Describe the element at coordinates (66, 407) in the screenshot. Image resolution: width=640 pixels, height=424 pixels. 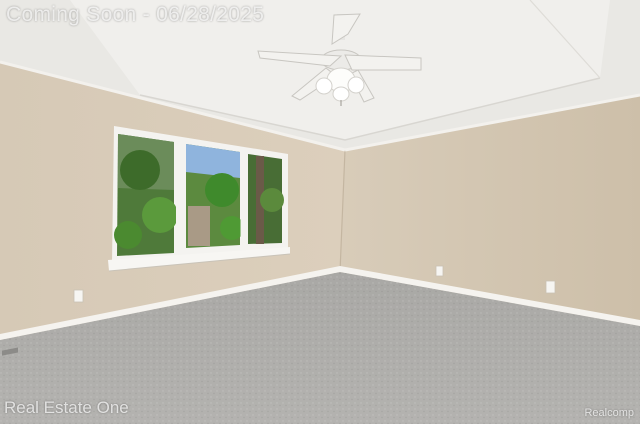
I see `brokerage-watermark: Real Estate One` at that location.